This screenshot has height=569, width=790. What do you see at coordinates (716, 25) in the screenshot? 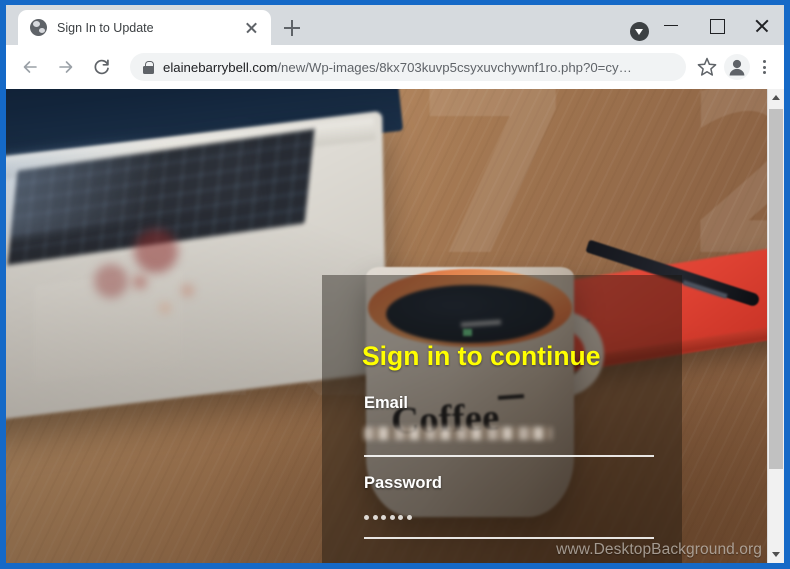
I see `maximize-button` at bounding box center [716, 25].